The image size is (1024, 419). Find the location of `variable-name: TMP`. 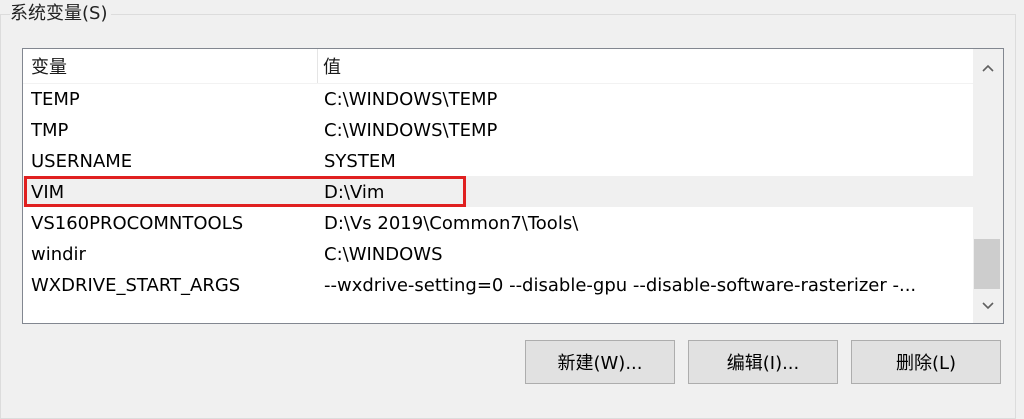

variable-name: TMP is located at coordinates (50, 130).